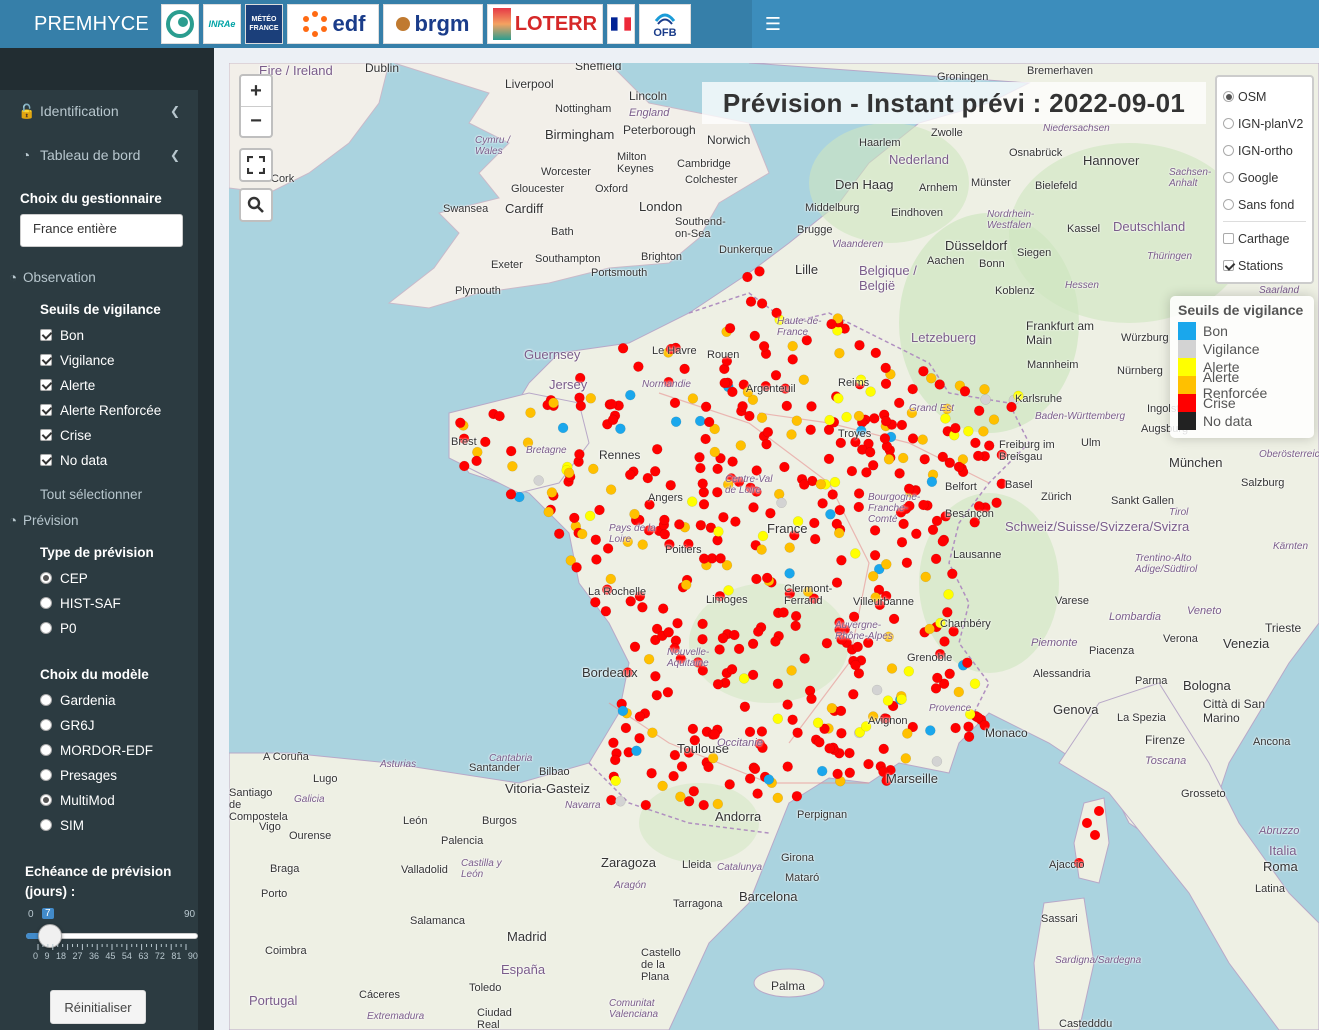 The width and height of the screenshot is (1319, 1030). I want to click on model-radio-presages: Presages, so click(78, 775).